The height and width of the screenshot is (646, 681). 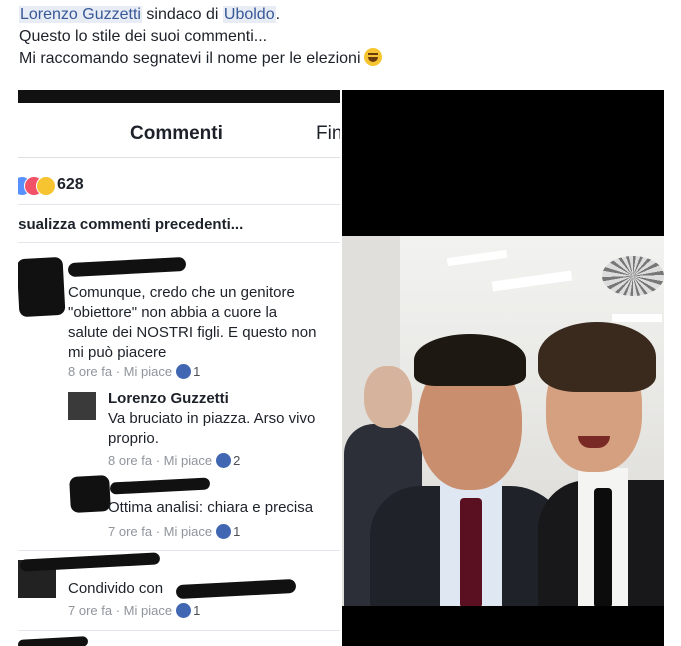 What do you see at coordinates (80, 14) in the screenshot?
I see `tagged-person-link: Lorenzo Guzzetti` at bounding box center [80, 14].